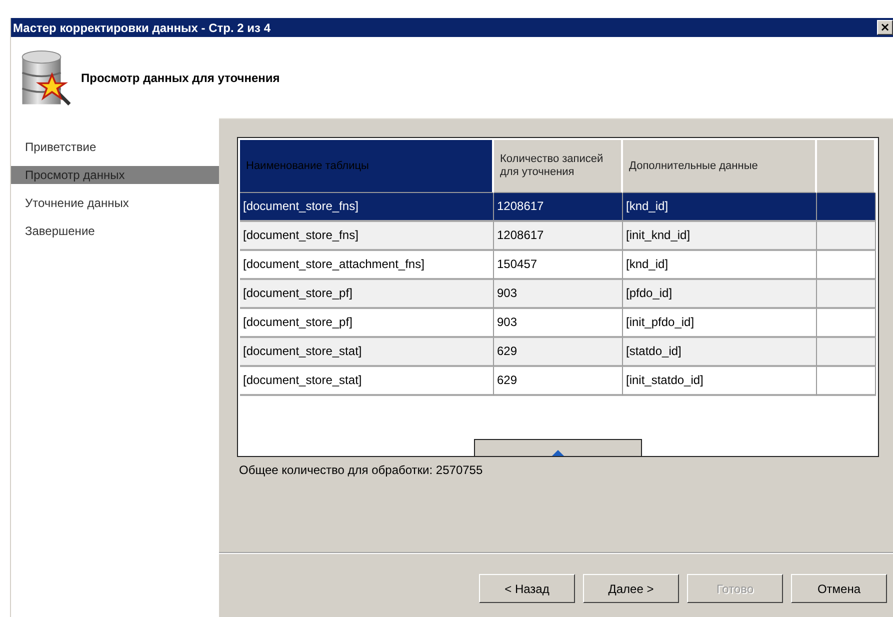  What do you see at coordinates (839, 588) in the screenshot?
I see `wizard-button: Отмена` at bounding box center [839, 588].